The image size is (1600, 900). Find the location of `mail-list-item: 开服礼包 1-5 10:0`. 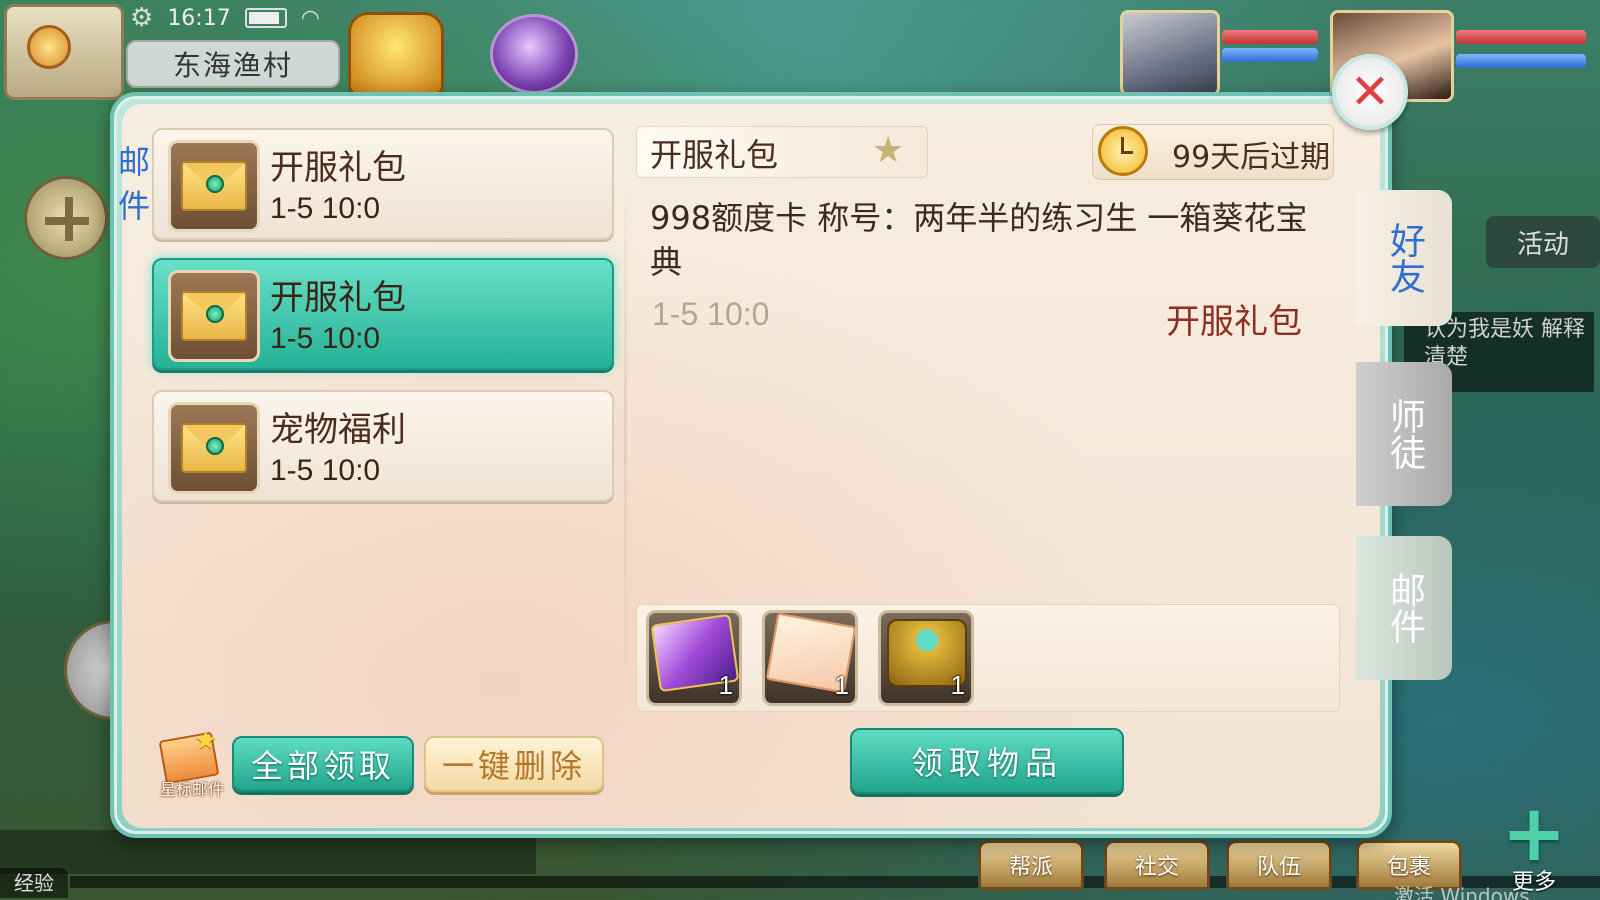

mail-list-item: 开服礼包 1-5 10:0 is located at coordinates (383, 184).